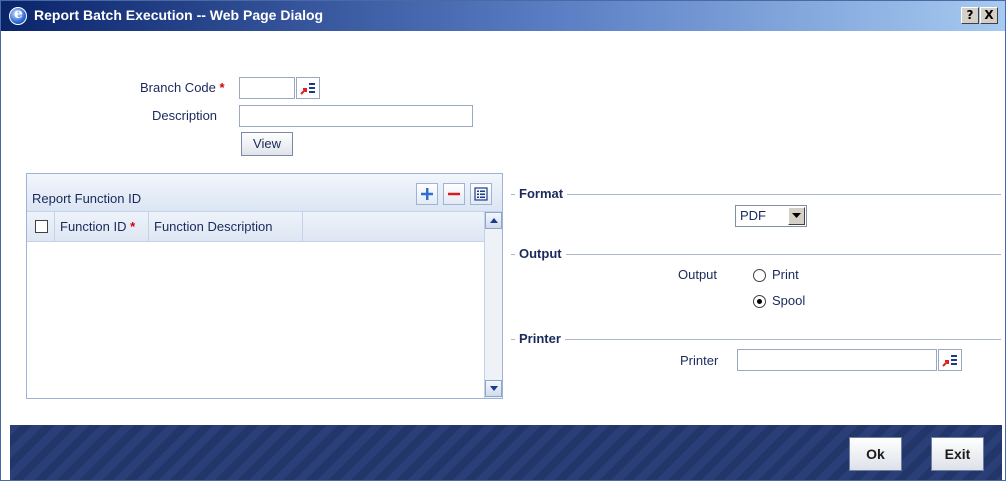 The image size is (1006, 481). What do you see at coordinates (837, 360) in the screenshot?
I see `printer-input` at bounding box center [837, 360].